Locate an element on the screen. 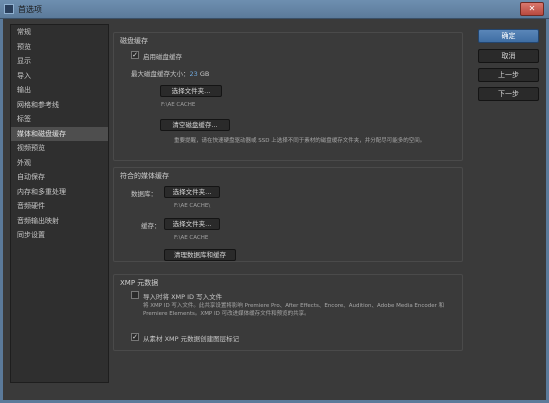 Image resolution: width=549 pixels, height=403 pixels. title-bar: 首选项 ✕ is located at coordinates (274, 9).